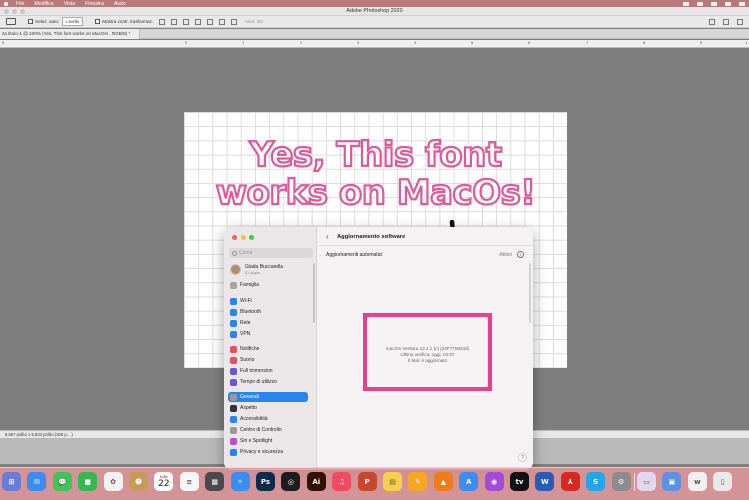  What do you see at coordinates (268, 408) in the screenshot?
I see `sidebar-item-aspetto: Aspetto` at bounding box center [268, 408].